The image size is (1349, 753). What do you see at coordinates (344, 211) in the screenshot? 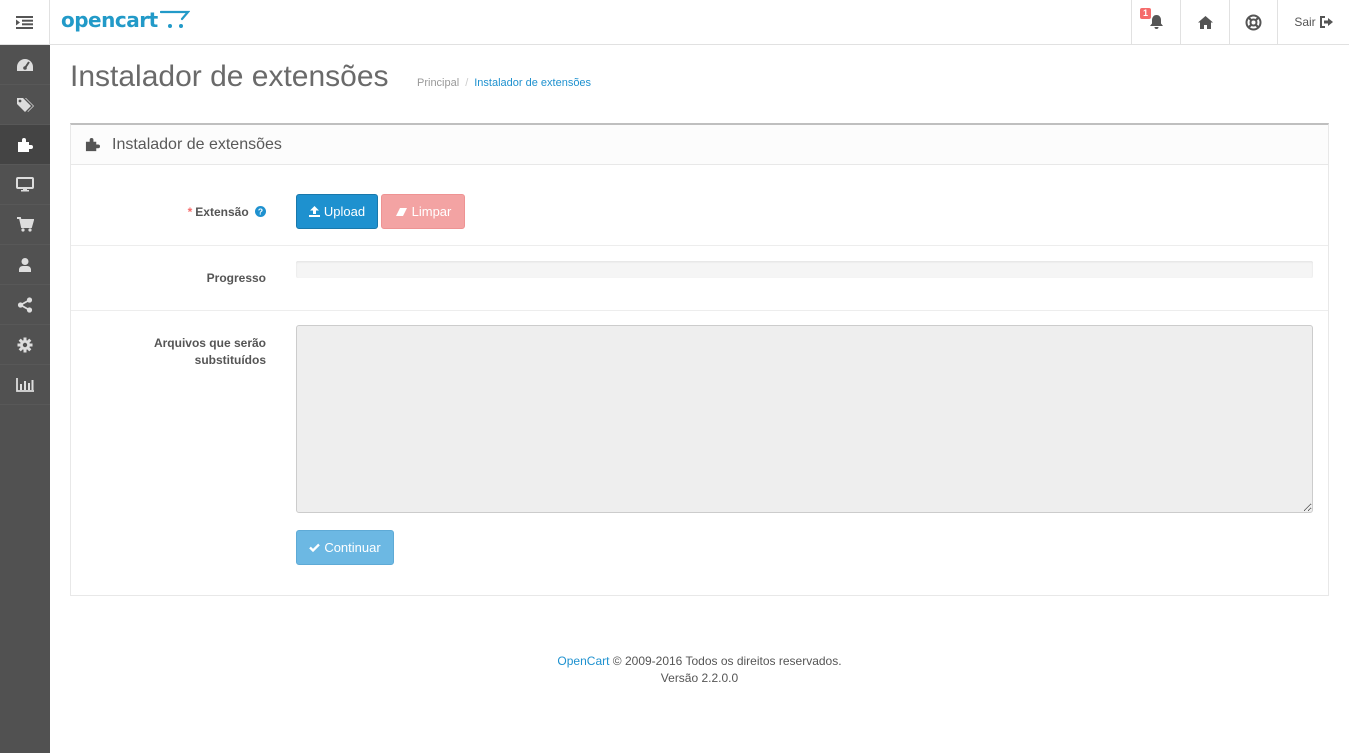
I see `upload-label: Upload` at bounding box center [344, 211].